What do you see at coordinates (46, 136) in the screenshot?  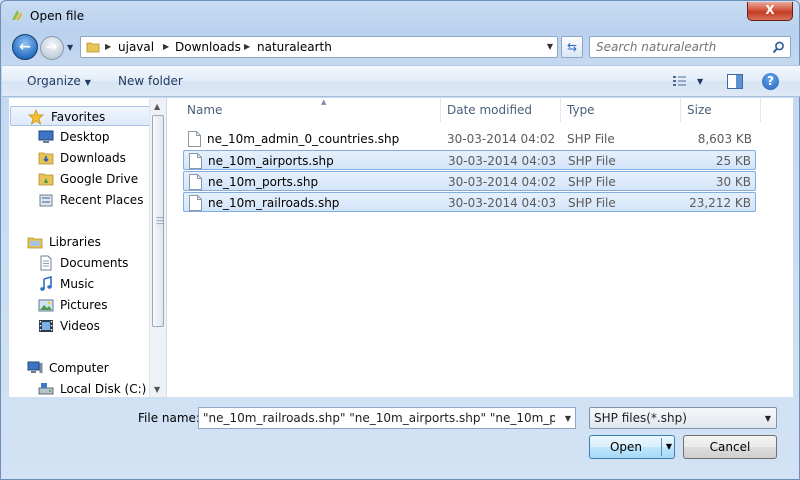 I see `desktop-icon` at bounding box center [46, 136].